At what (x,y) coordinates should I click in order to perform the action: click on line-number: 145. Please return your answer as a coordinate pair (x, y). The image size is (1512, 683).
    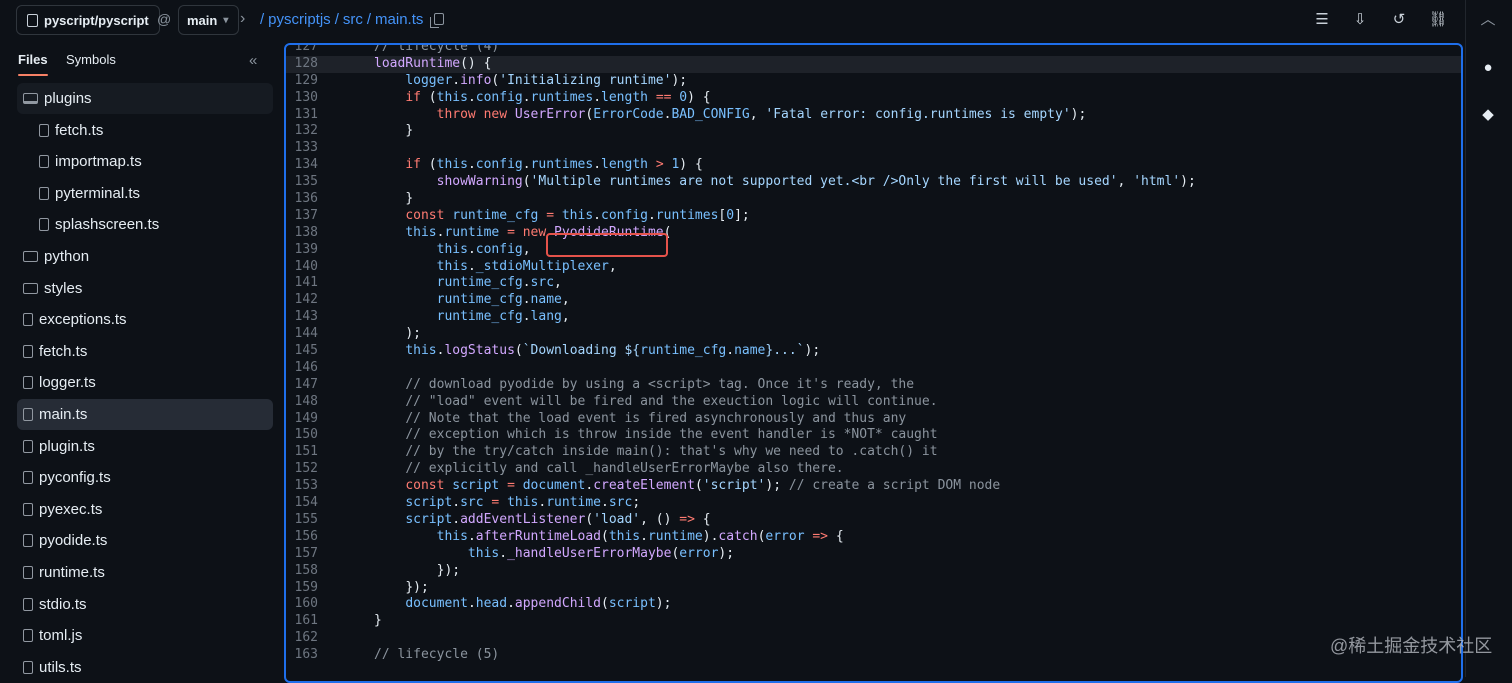
    Looking at the image, I should click on (302, 351).